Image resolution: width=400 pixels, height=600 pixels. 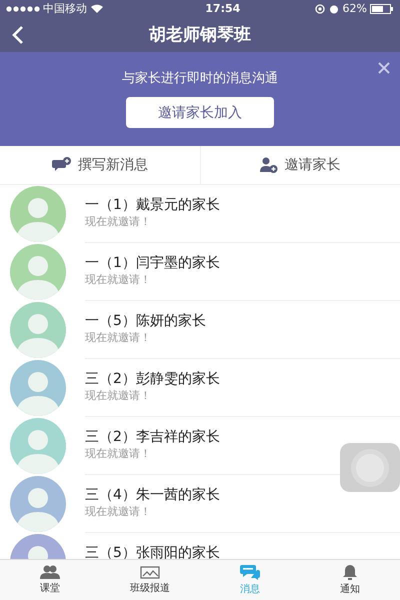 What do you see at coordinates (153, 379) in the screenshot?
I see `contact-name: 三（2）彭静雯的家长` at bounding box center [153, 379].